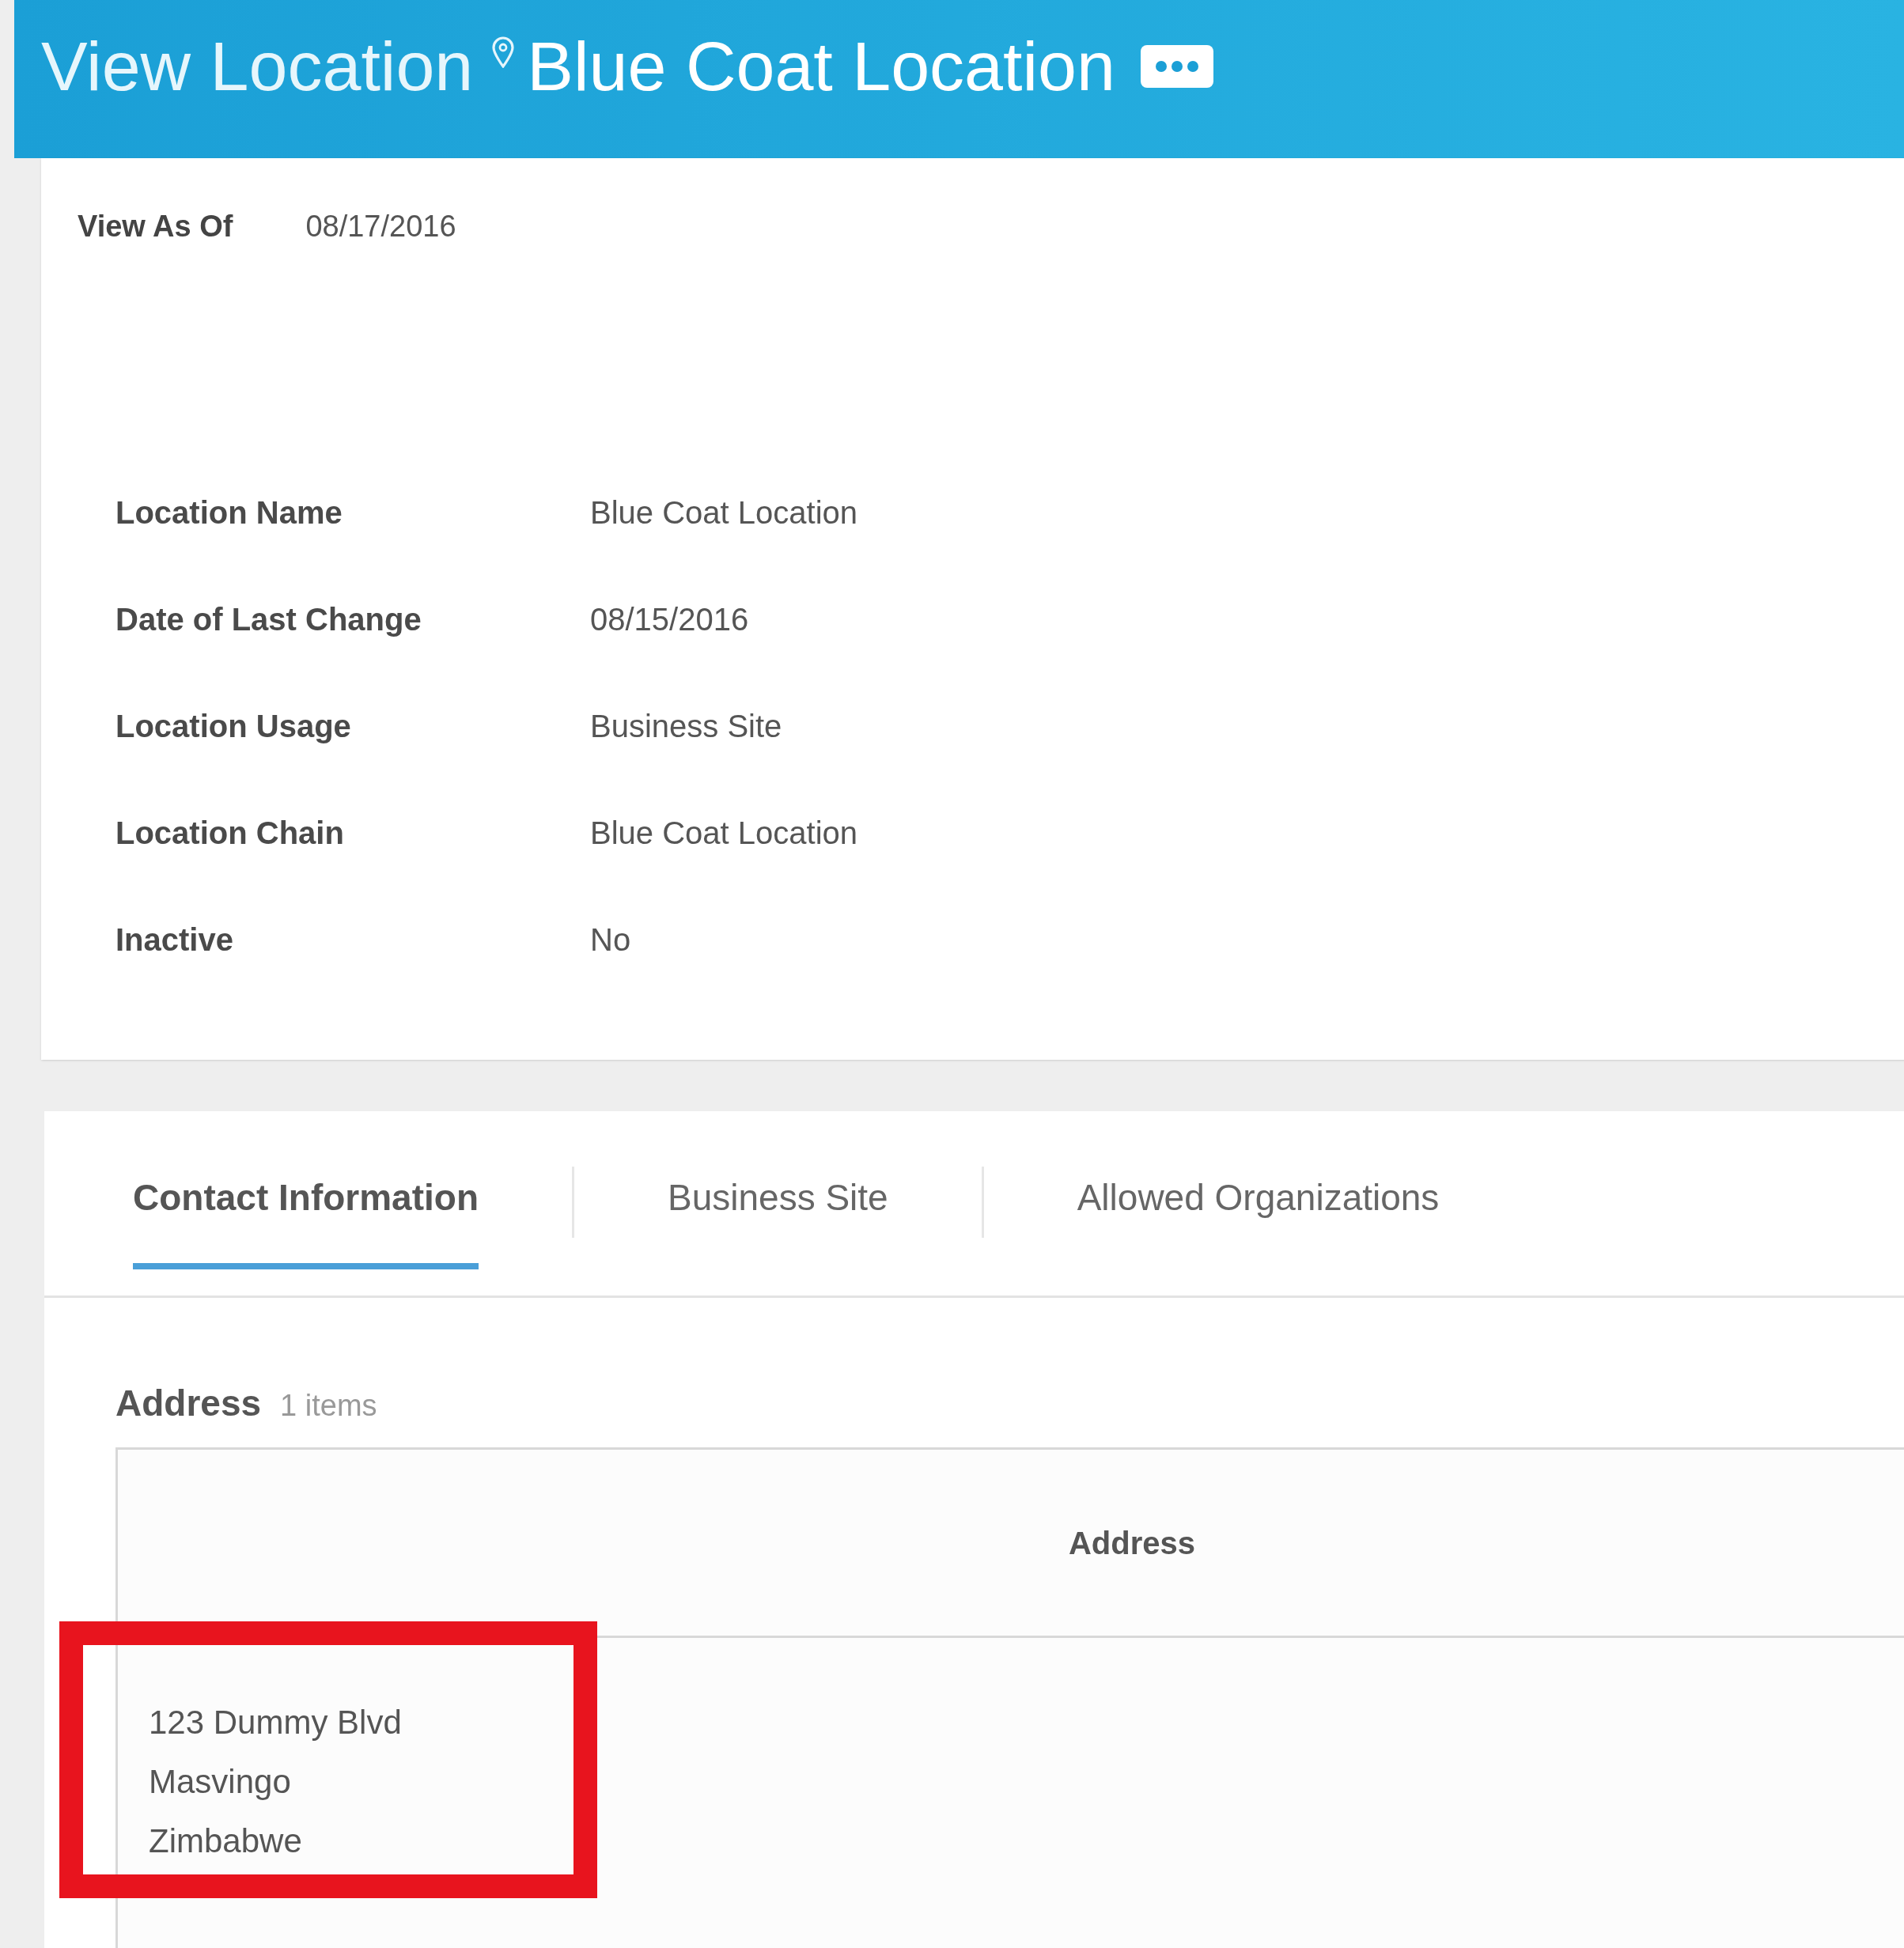  I want to click on section-title: Address, so click(188, 1404).